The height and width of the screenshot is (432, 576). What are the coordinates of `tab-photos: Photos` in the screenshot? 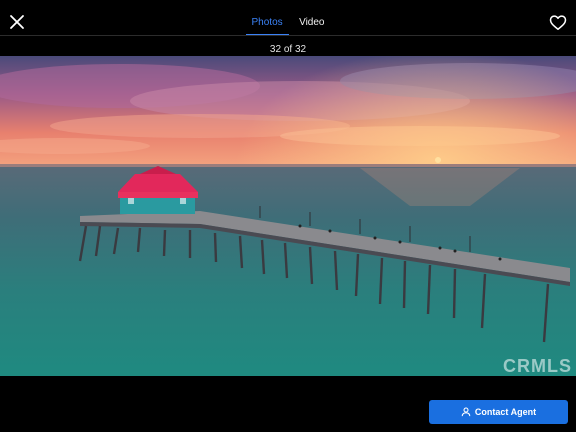 It's located at (267, 18).